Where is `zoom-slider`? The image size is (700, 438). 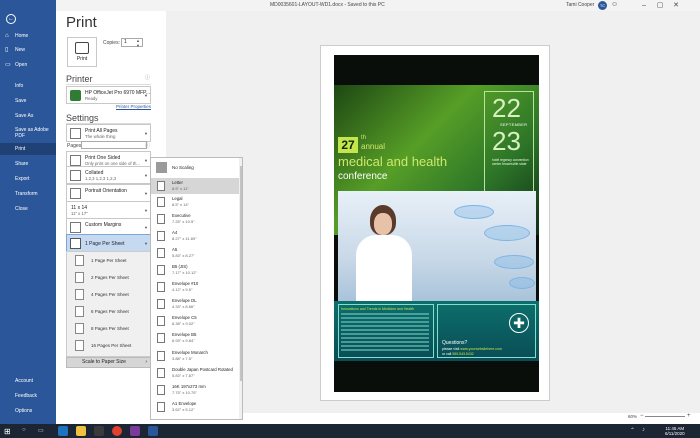
zoom-slider is located at coordinates (665, 416).